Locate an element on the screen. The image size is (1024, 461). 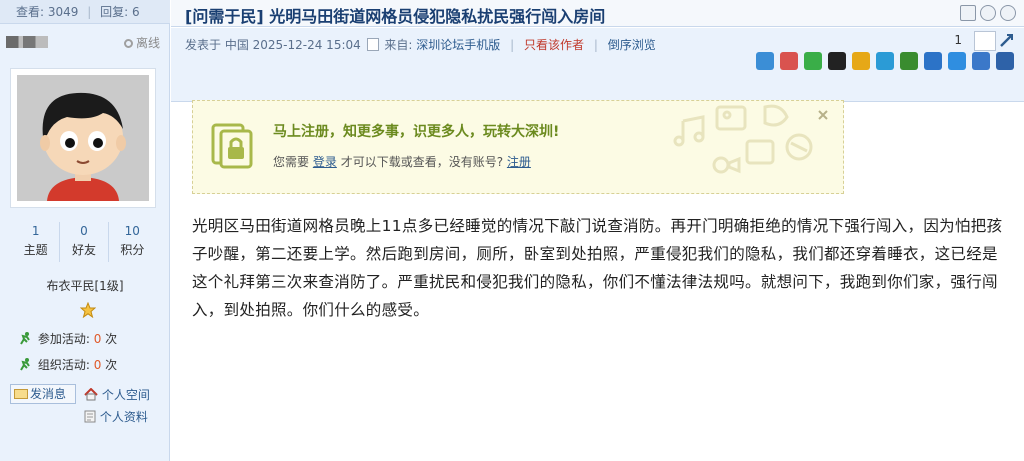
stat-friends-value: 0 is located at coordinates (83, 231).